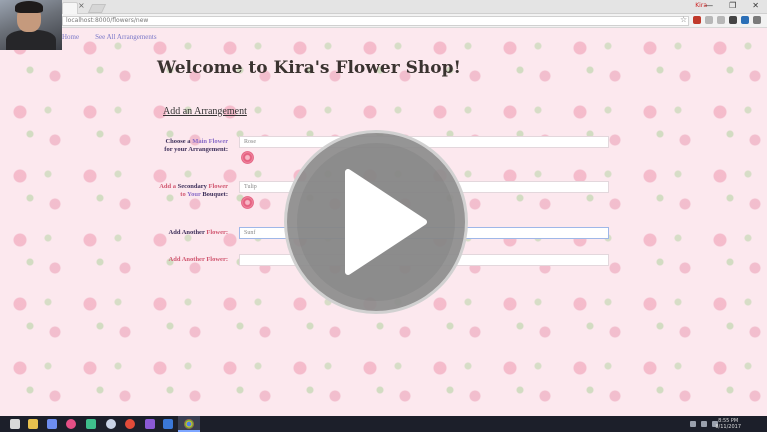 The image size is (767, 432). Describe the element at coordinates (309, 68) in the screenshot. I see `page-title: Welcome to Kira's Flower Shop!` at that location.